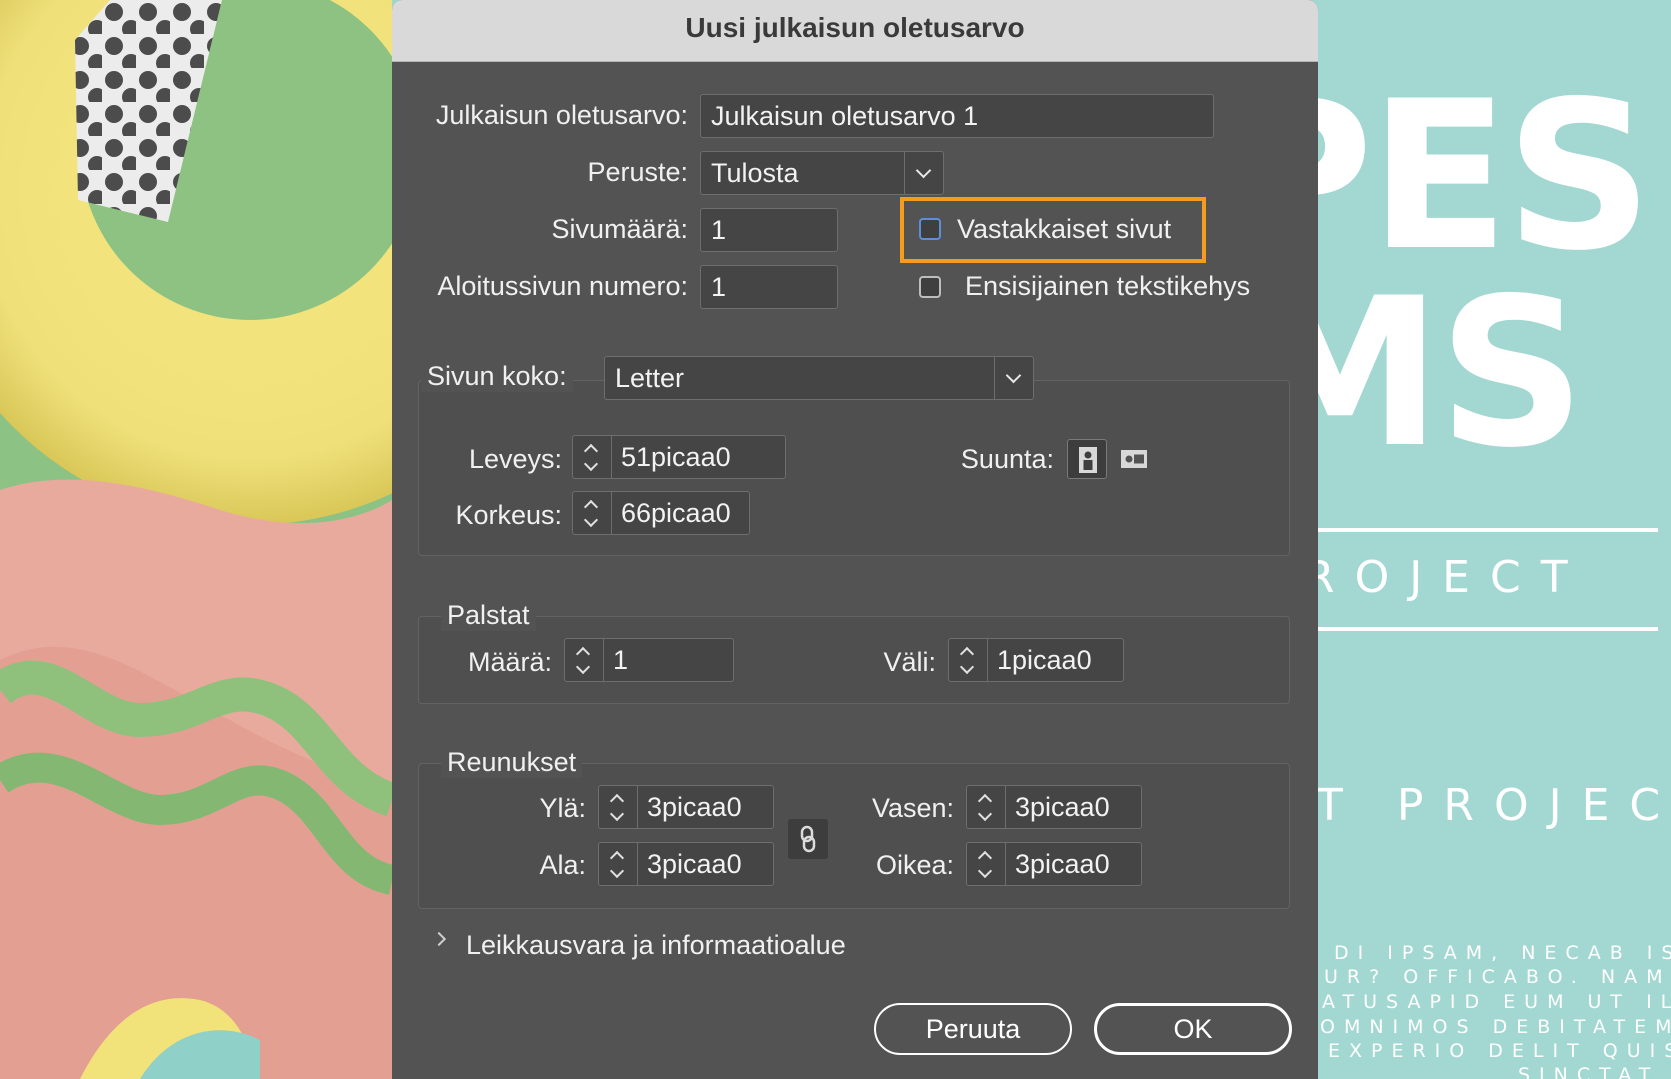 The width and height of the screenshot is (1671, 1079). What do you see at coordinates (676, 513) in the screenshot?
I see `height-value: 66picaa0` at bounding box center [676, 513].